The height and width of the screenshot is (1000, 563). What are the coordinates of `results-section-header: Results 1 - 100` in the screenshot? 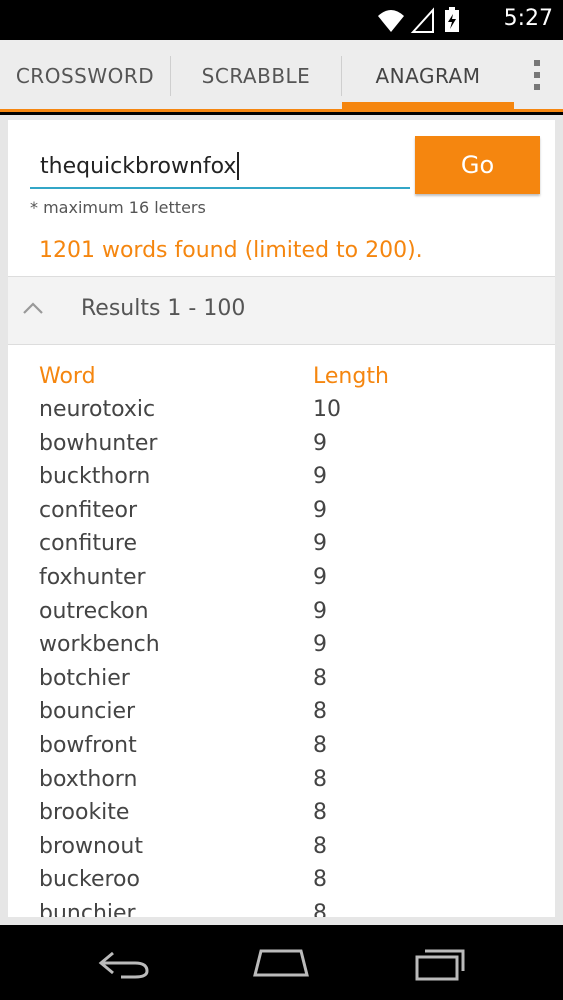 It's located at (281, 310).